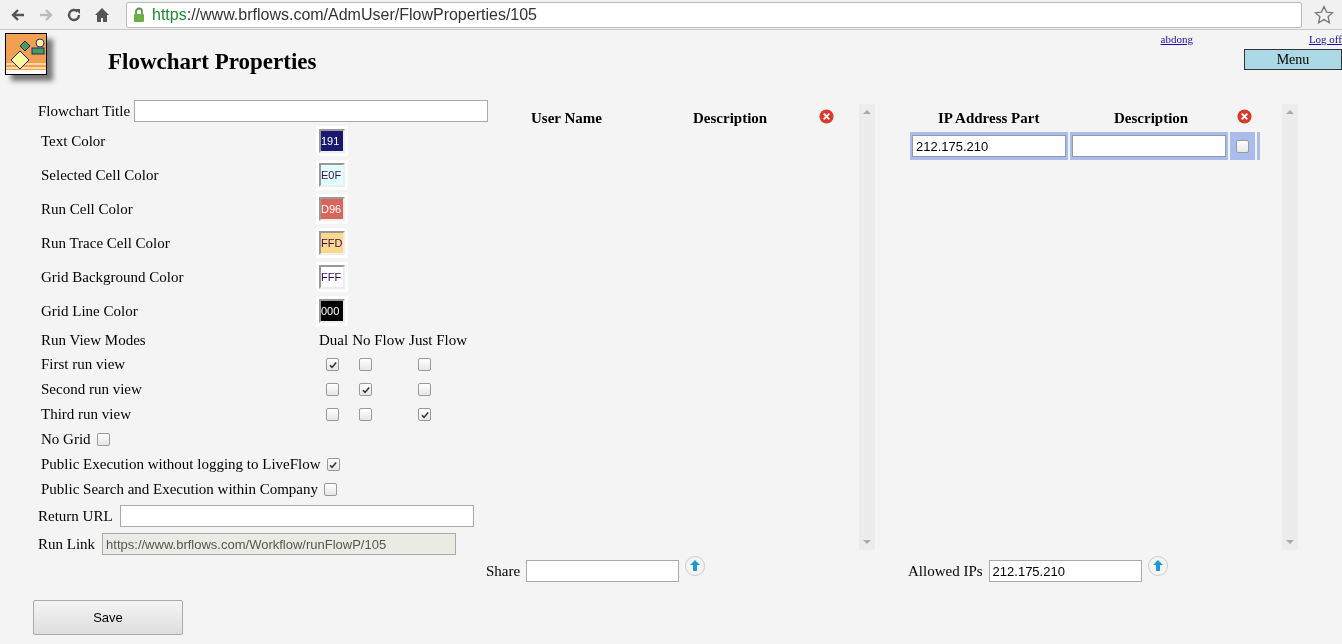 The image size is (1342, 644). What do you see at coordinates (503, 571) in the screenshot?
I see `field-label: Share` at bounding box center [503, 571].